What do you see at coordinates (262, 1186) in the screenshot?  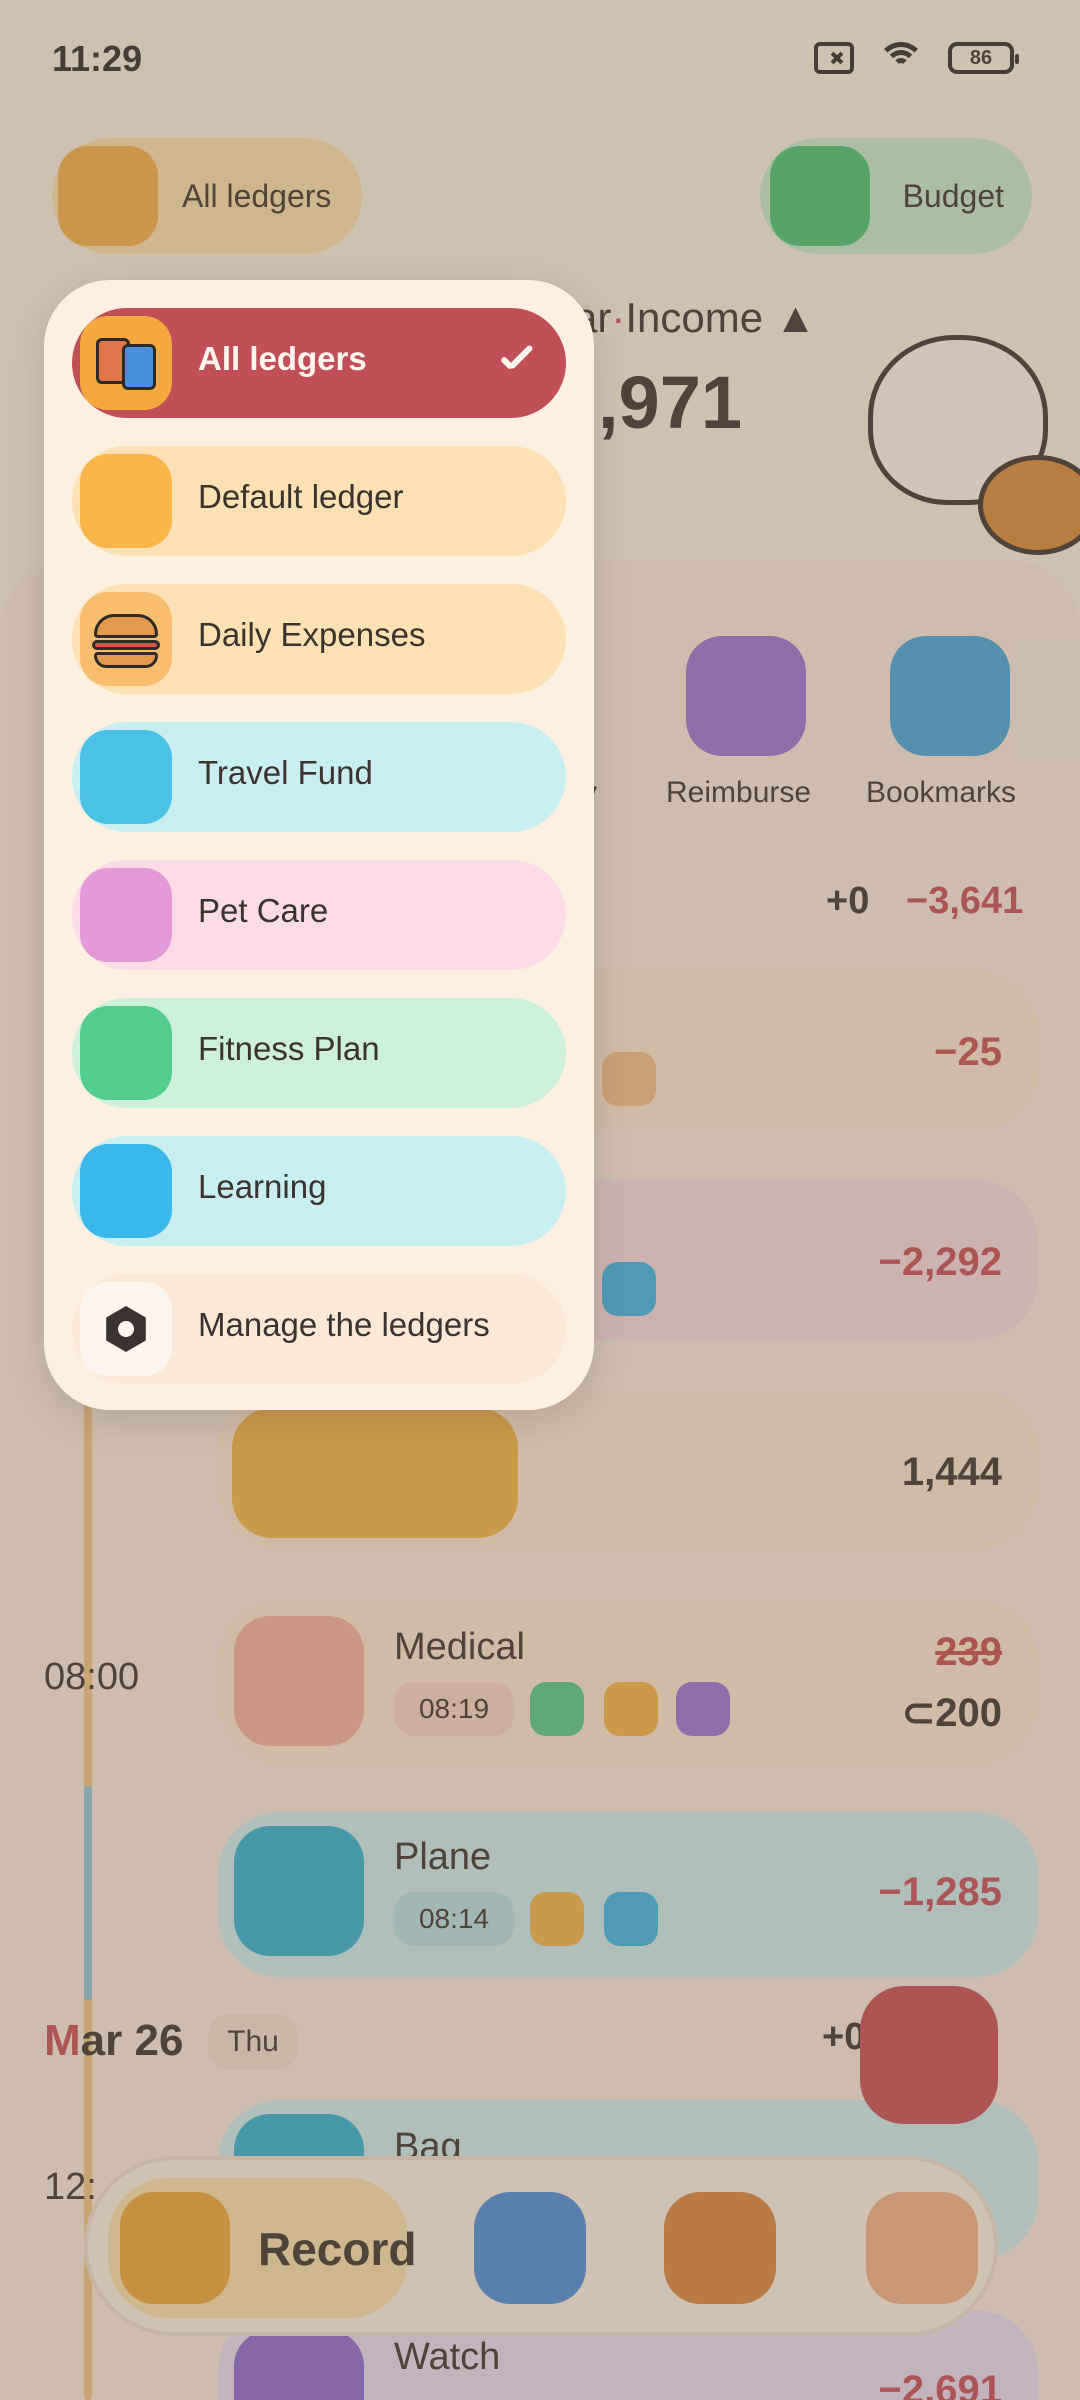 I see `ledger-name: Learning` at bounding box center [262, 1186].